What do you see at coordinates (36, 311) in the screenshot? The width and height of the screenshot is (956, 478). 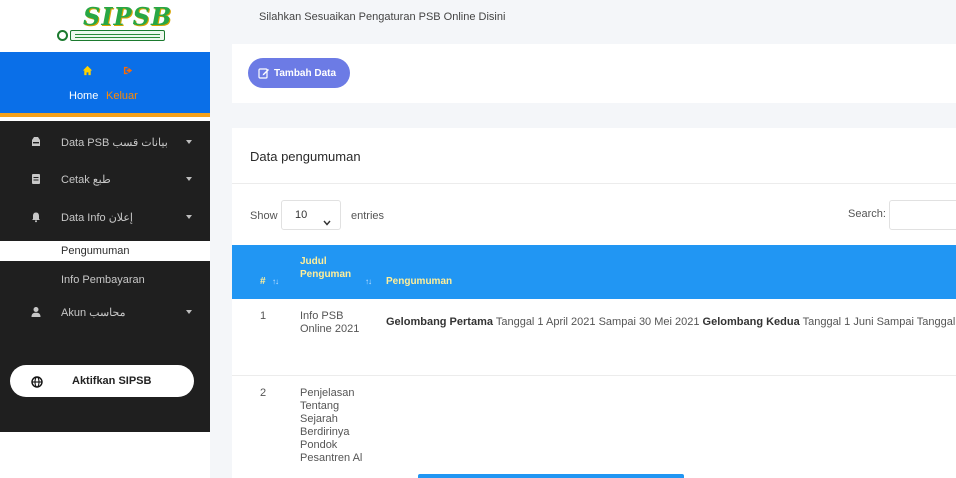 I see `user-icon` at bounding box center [36, 311].